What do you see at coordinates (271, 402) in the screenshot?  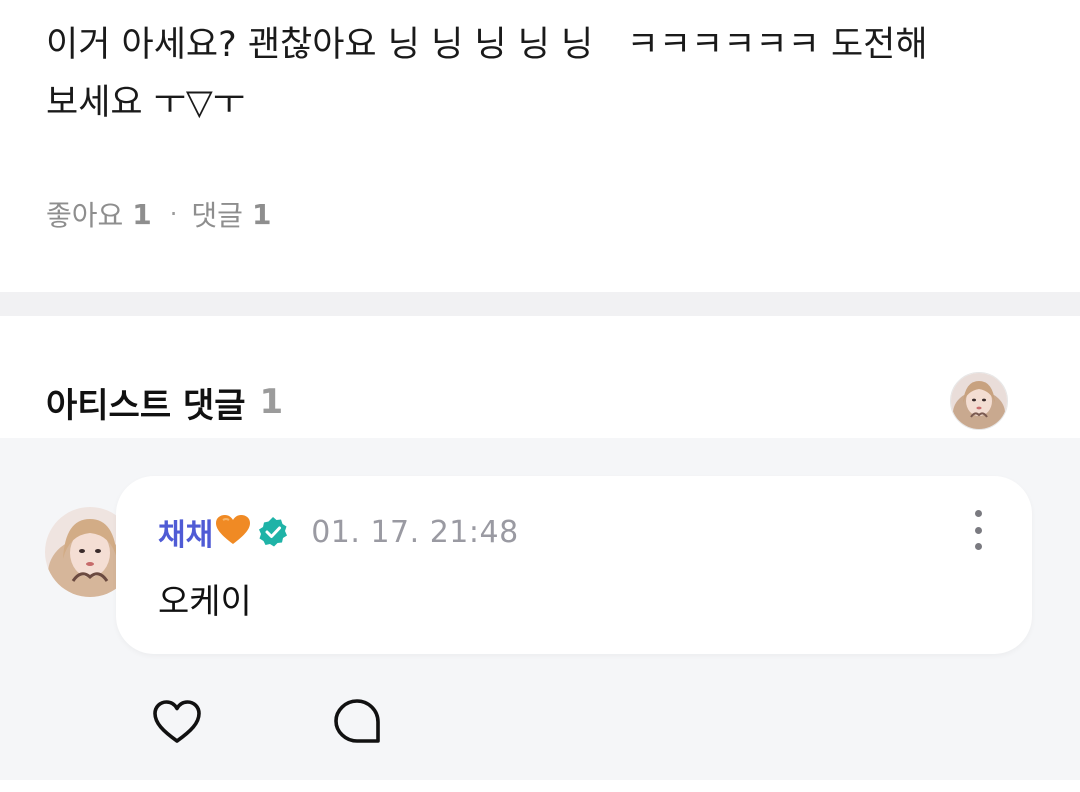 I see `artist-comments-count: 1` at bounding box center [271, 402].